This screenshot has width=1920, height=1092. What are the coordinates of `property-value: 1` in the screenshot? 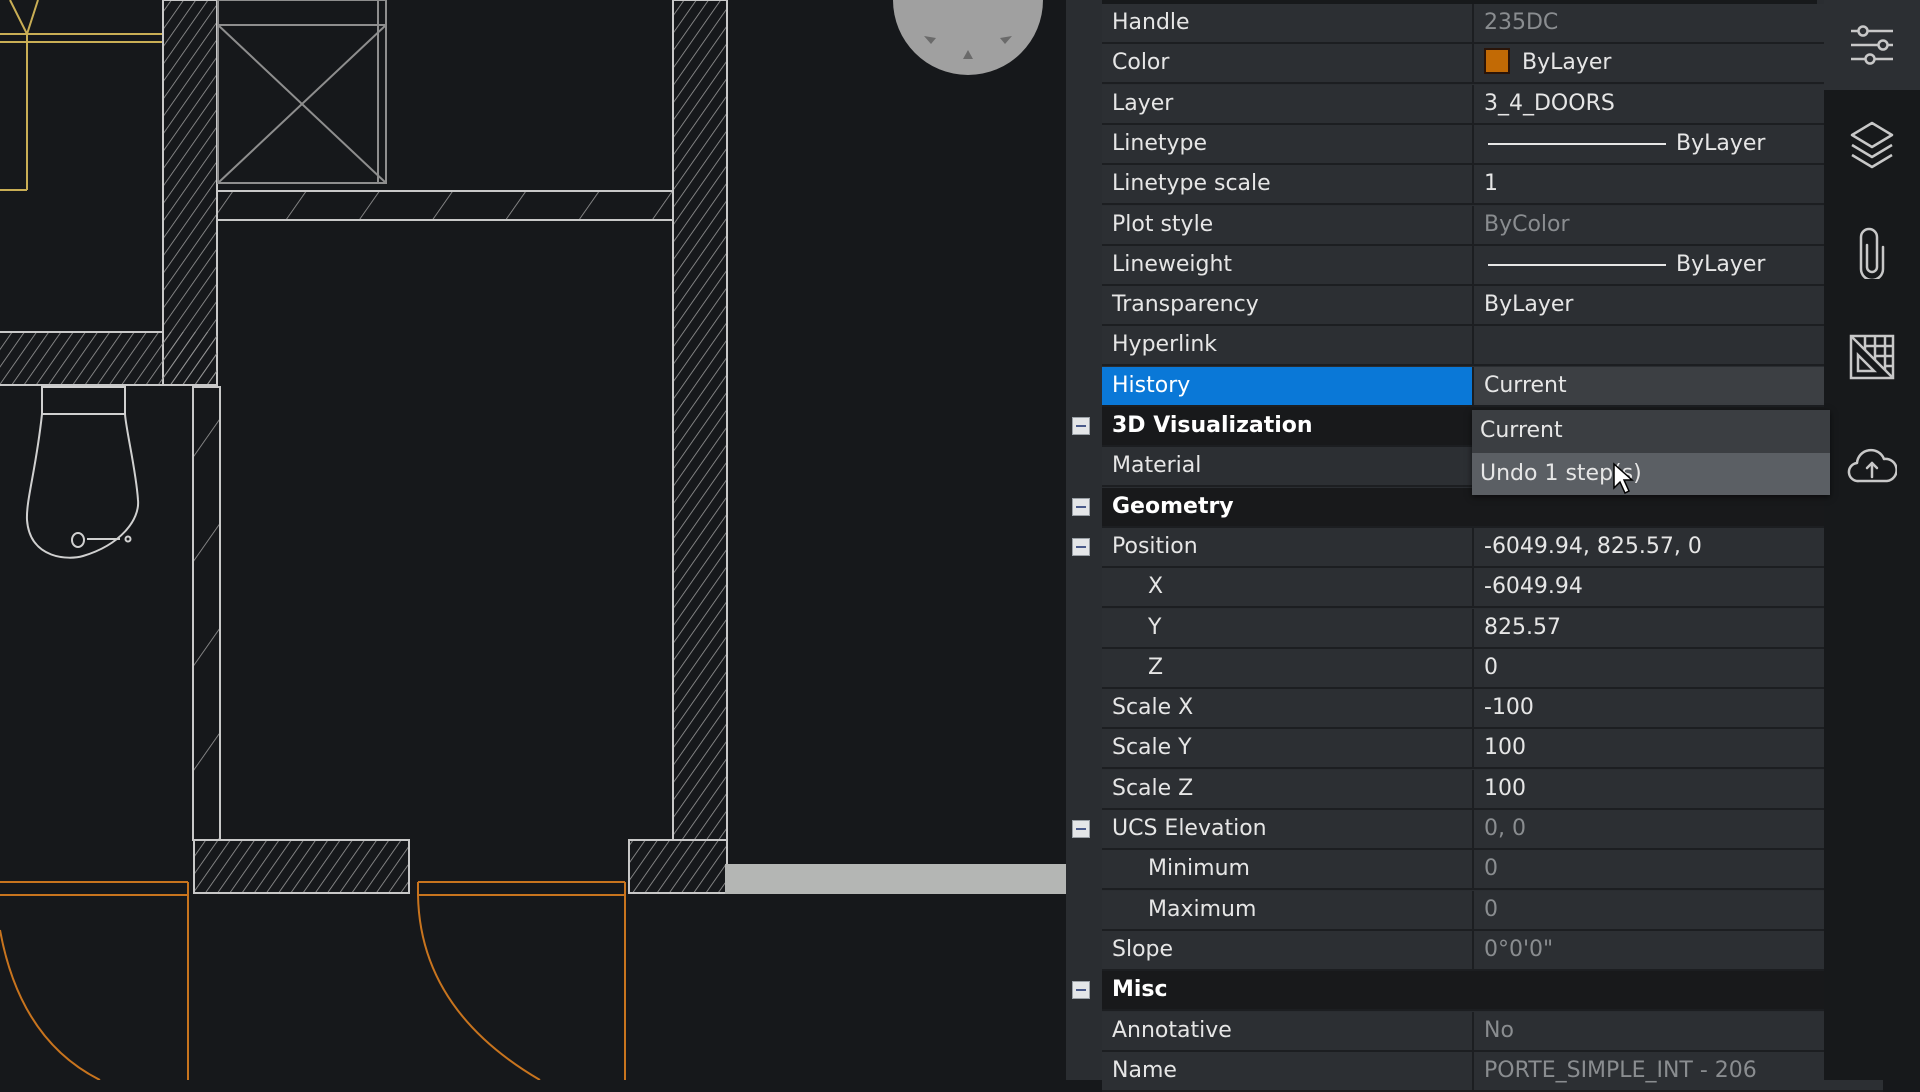 It's located at (1677, 184).